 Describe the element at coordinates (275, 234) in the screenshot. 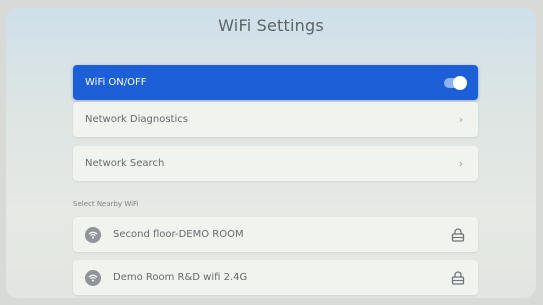

I see `wifi-network-item: Second floor-DEMO ROOM` at that location.